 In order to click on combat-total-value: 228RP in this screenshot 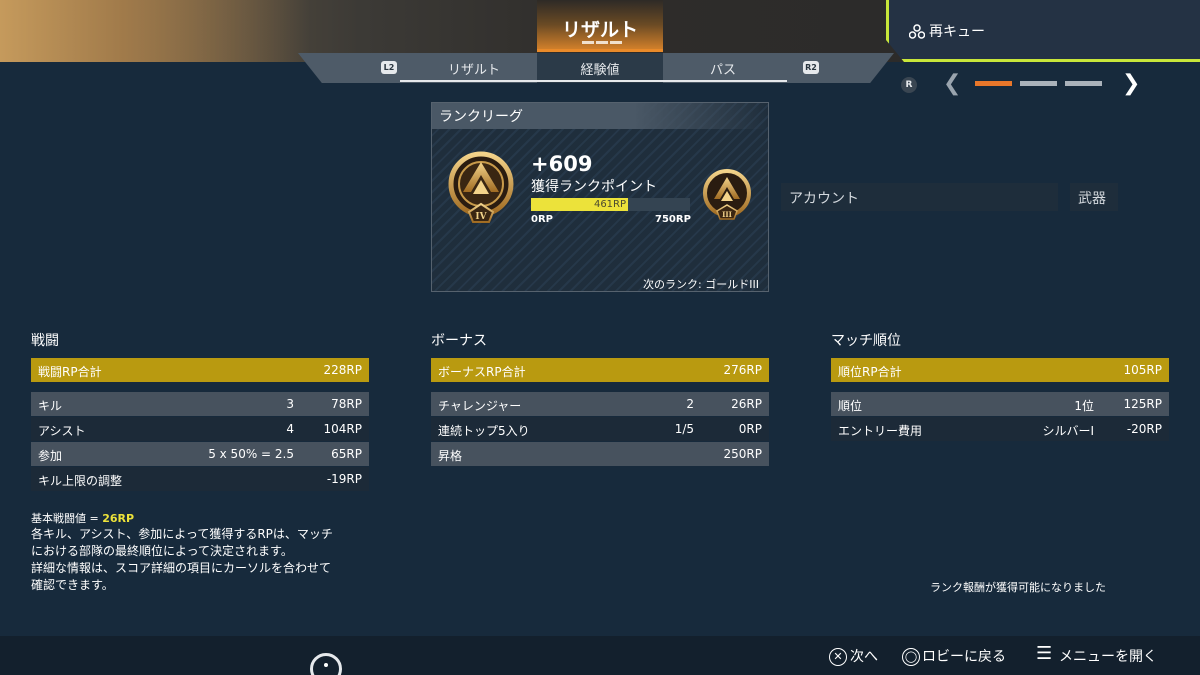, I will do `click(342, 370)`.